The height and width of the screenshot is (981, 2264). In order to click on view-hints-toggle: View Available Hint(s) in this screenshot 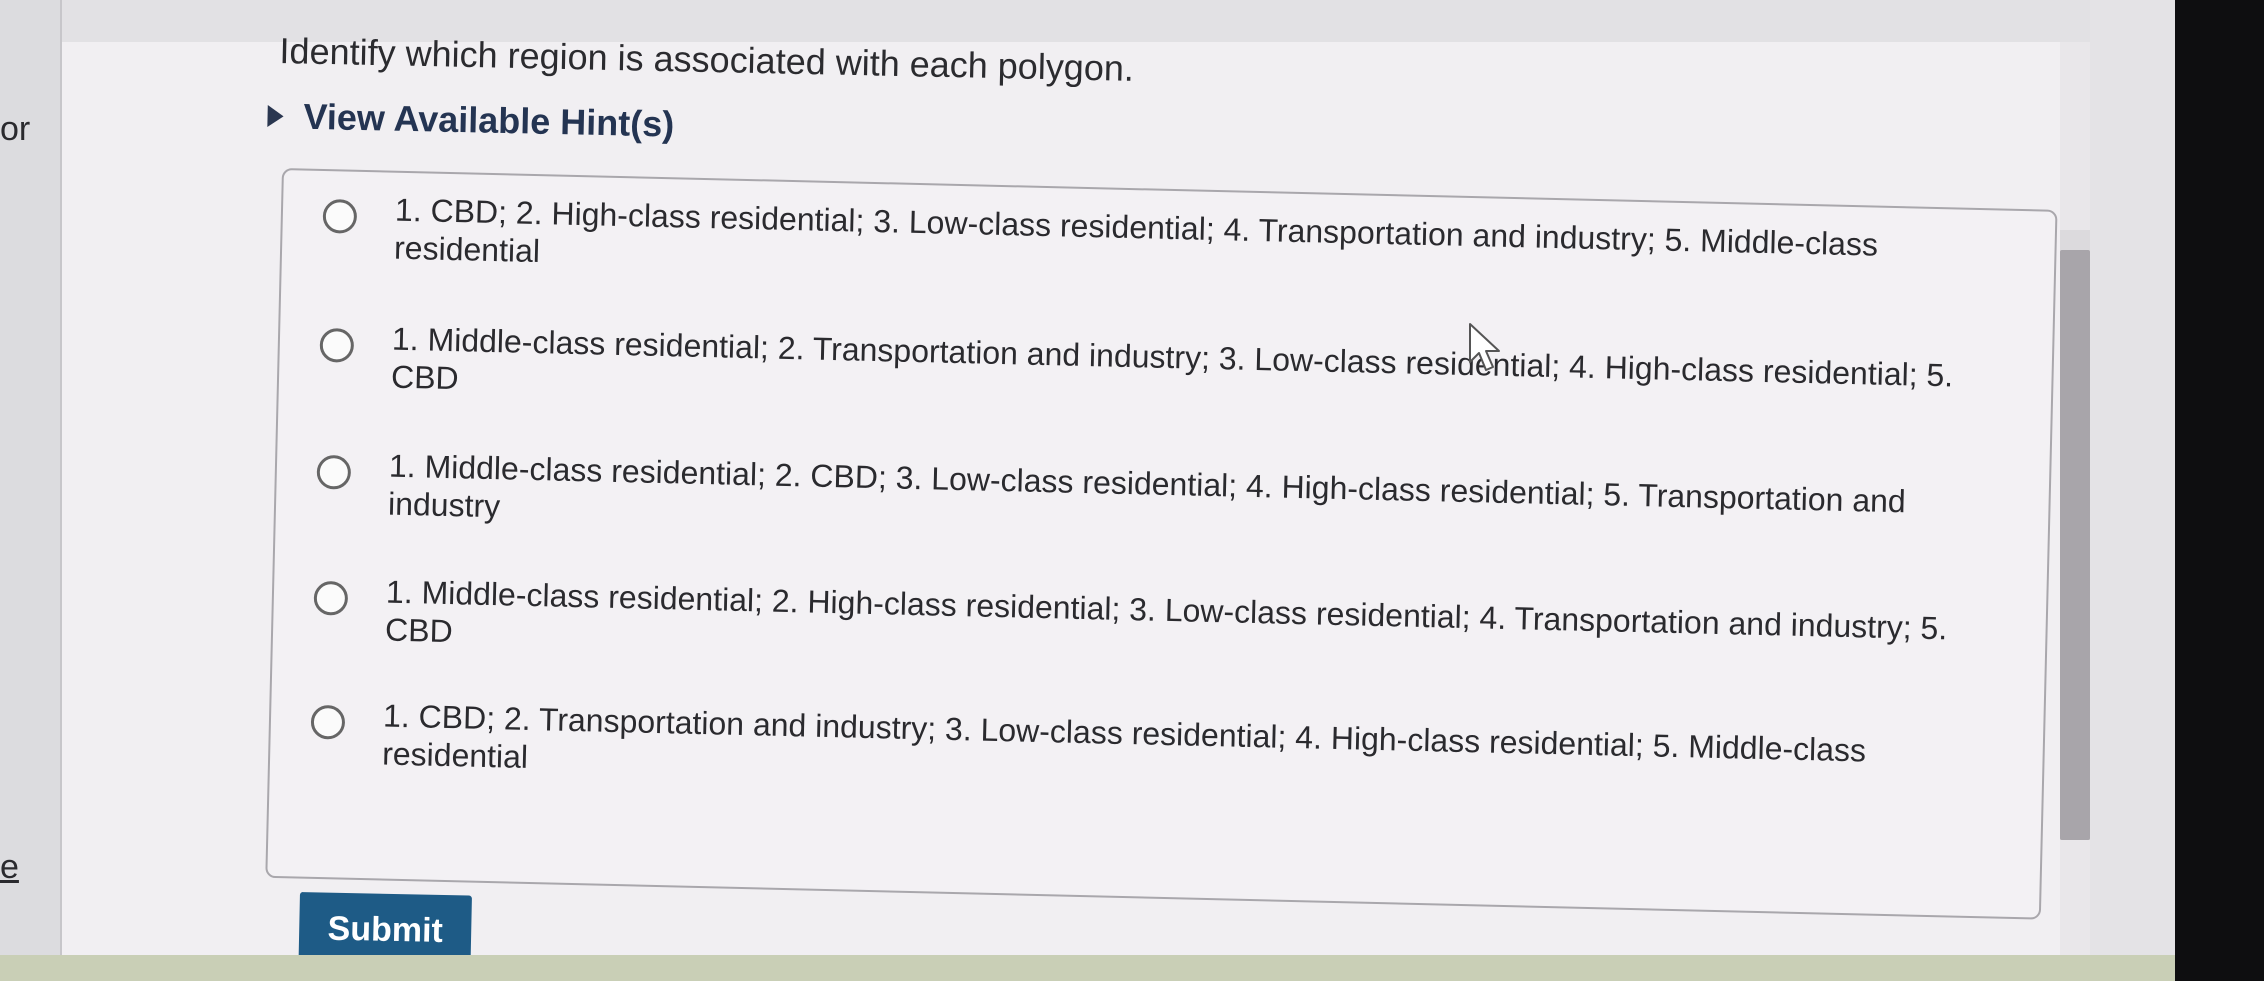, I will do `click(471, 120)`.